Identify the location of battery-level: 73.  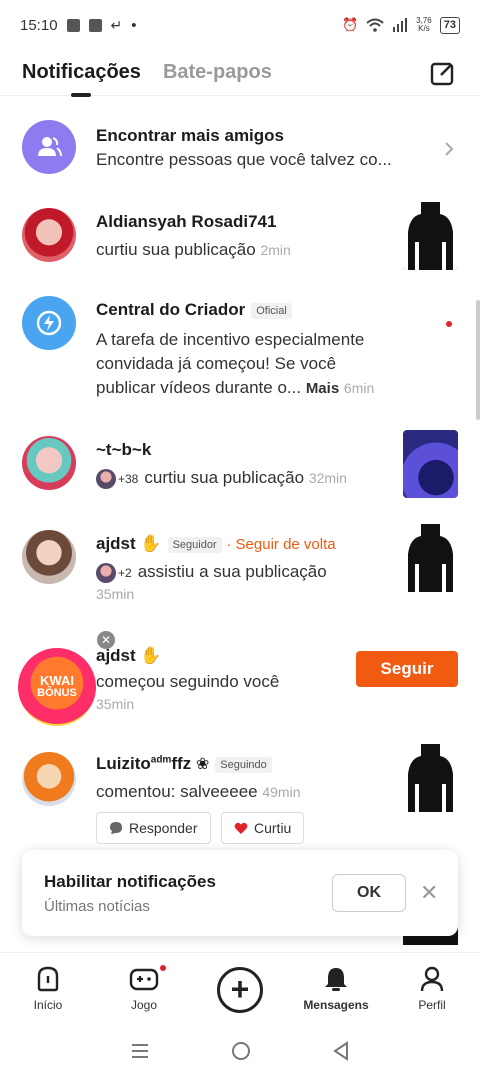
(449, 24).